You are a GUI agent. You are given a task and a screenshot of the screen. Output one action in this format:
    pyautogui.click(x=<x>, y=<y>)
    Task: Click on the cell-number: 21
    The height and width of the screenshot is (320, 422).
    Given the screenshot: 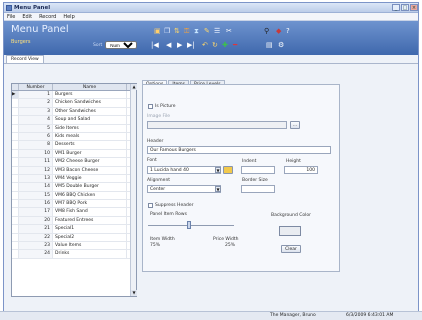 What is the action you would take?
    pyautogui.click(x=36, y=229)
    